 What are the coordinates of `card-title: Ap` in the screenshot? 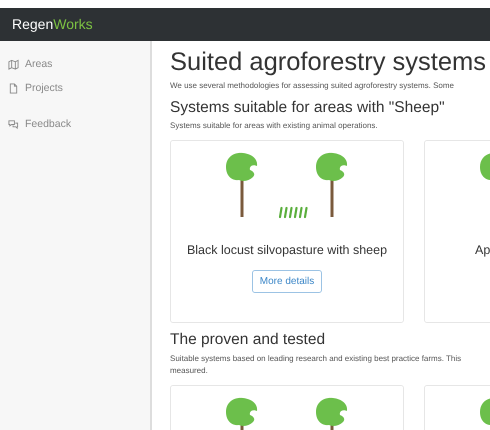 It's located at (482, 251).